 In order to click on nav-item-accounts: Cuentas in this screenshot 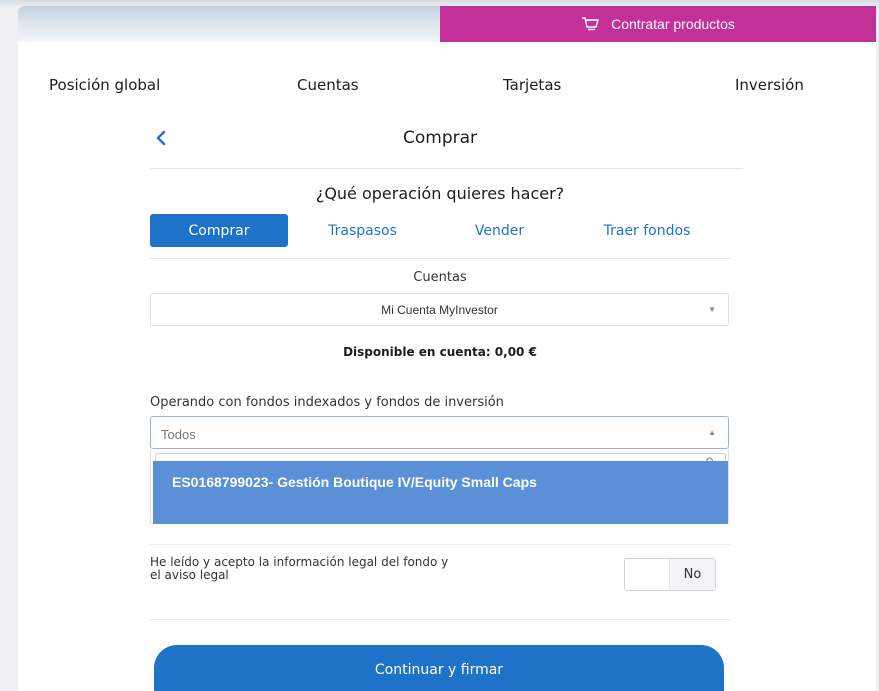, I will do `click(328, 85)`.